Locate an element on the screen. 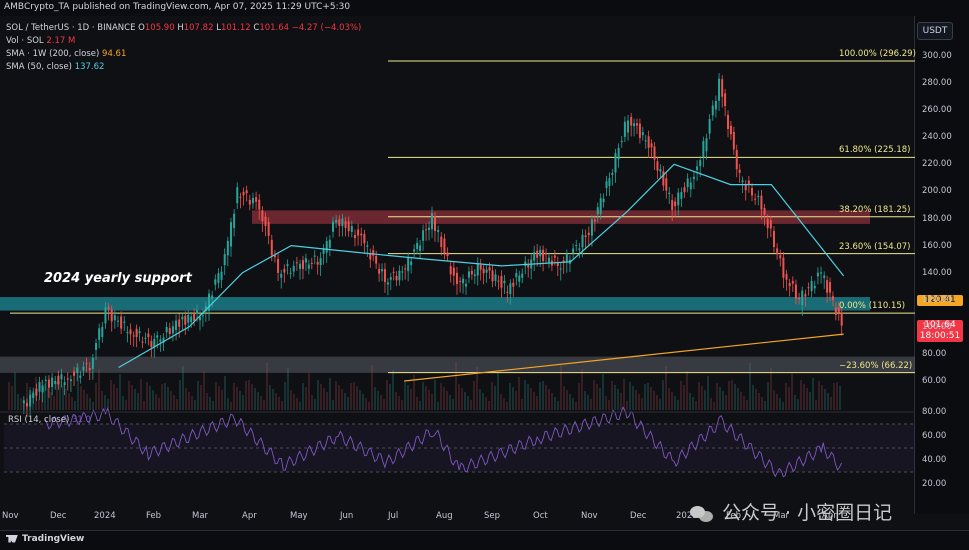 The height and width of the screenshot is (550, 969). tradingview-logo: TradingView is located at coordinates (45, 539).